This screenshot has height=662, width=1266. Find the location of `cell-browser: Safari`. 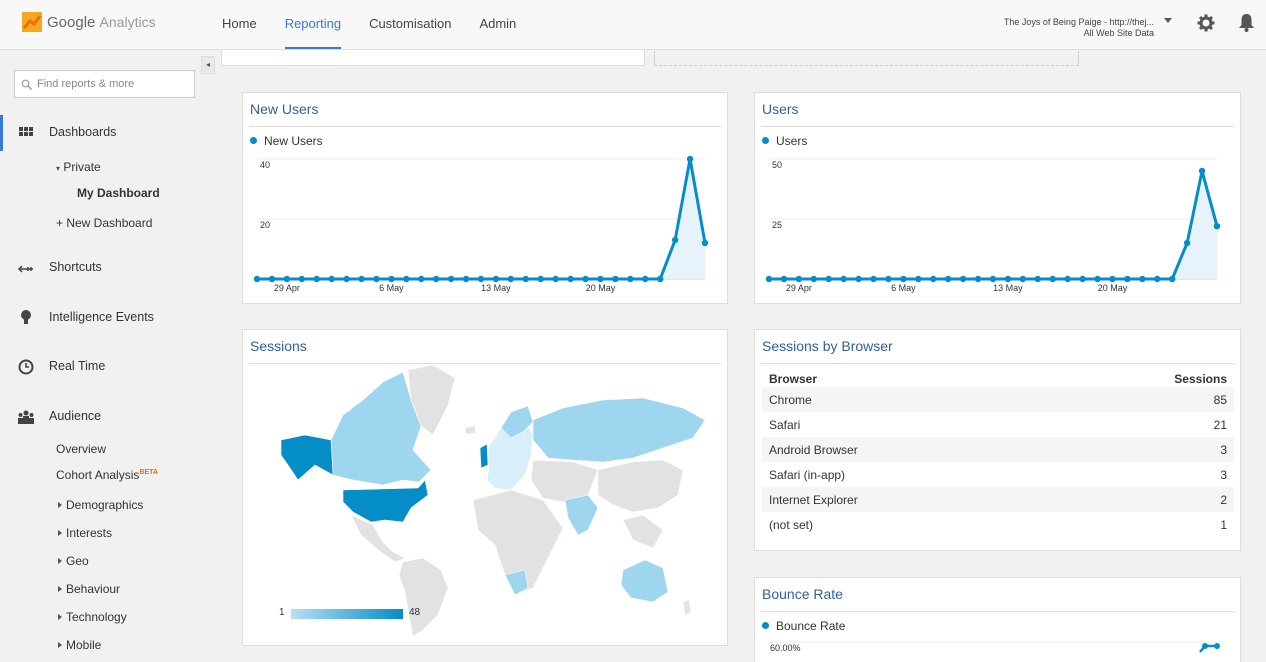

cell-browser: Safari is located at coordinates (785, 424).